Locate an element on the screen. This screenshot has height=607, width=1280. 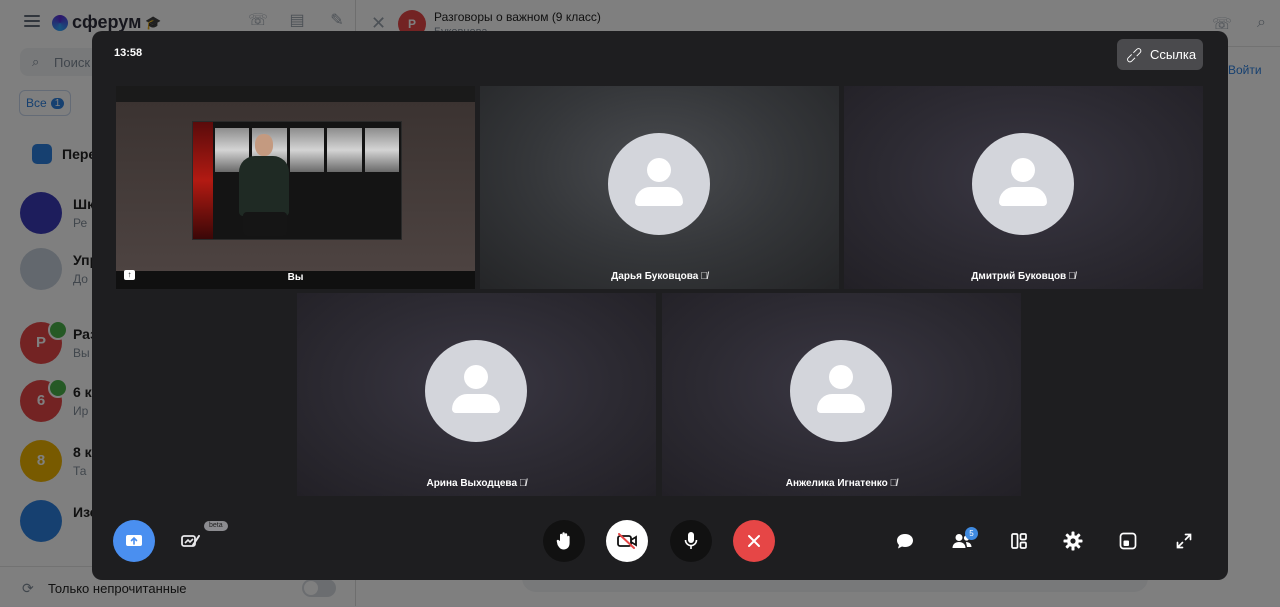
camera-toggle-button is located at coordinates (627, 541).